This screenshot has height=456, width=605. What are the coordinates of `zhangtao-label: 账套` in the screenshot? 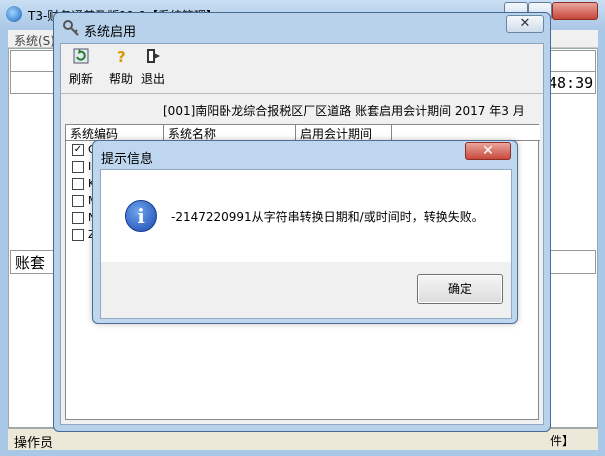 It's located at (30, 263).